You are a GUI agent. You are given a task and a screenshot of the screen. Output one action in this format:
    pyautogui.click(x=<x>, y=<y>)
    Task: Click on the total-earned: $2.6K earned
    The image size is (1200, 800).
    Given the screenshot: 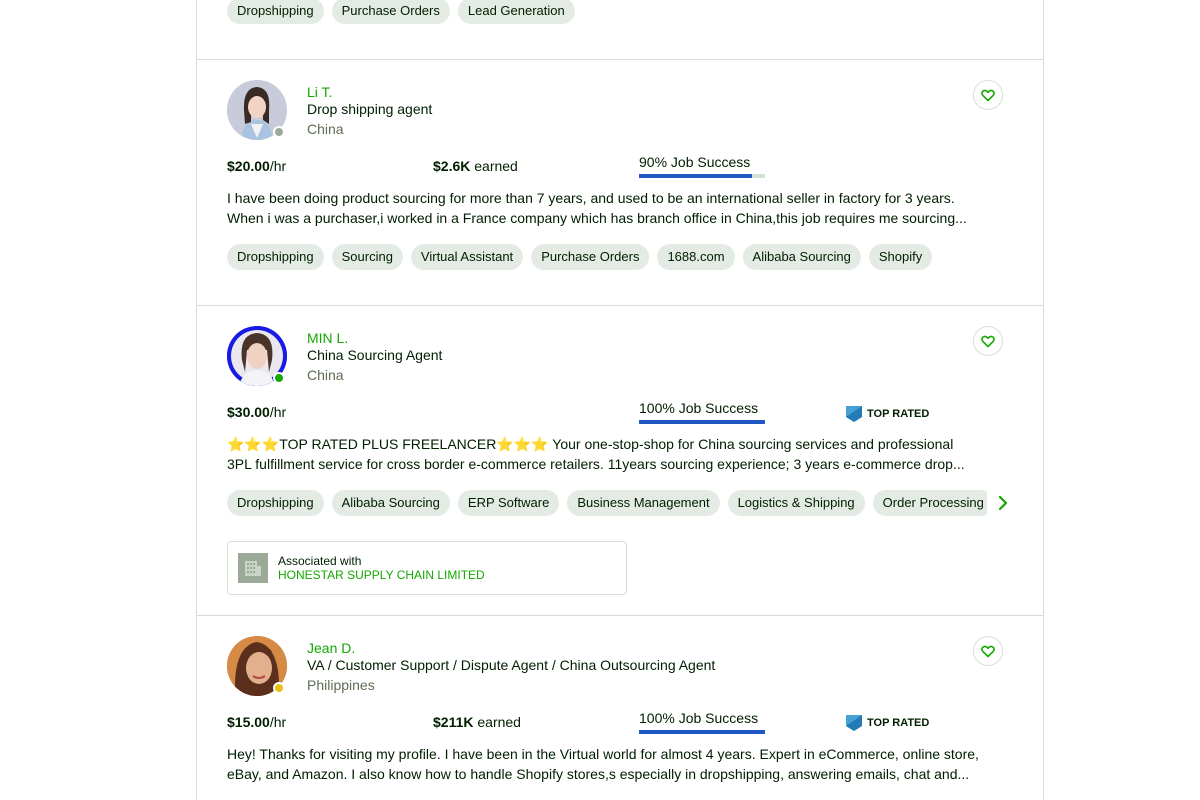 What is the action you would take?
    pyautogui.click(x=475, y=166)
    